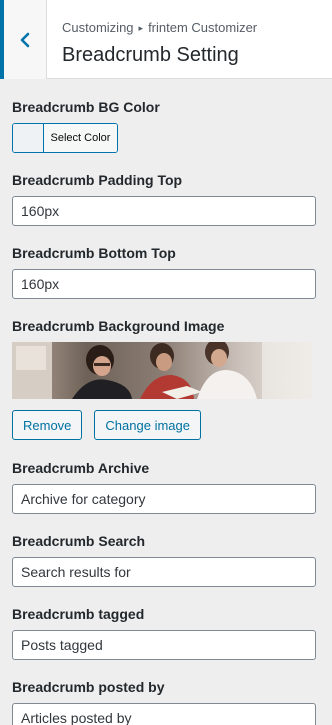  I want to click on padding-top-control: Breadcrumb Padding Top 160px, so click(166, 199).